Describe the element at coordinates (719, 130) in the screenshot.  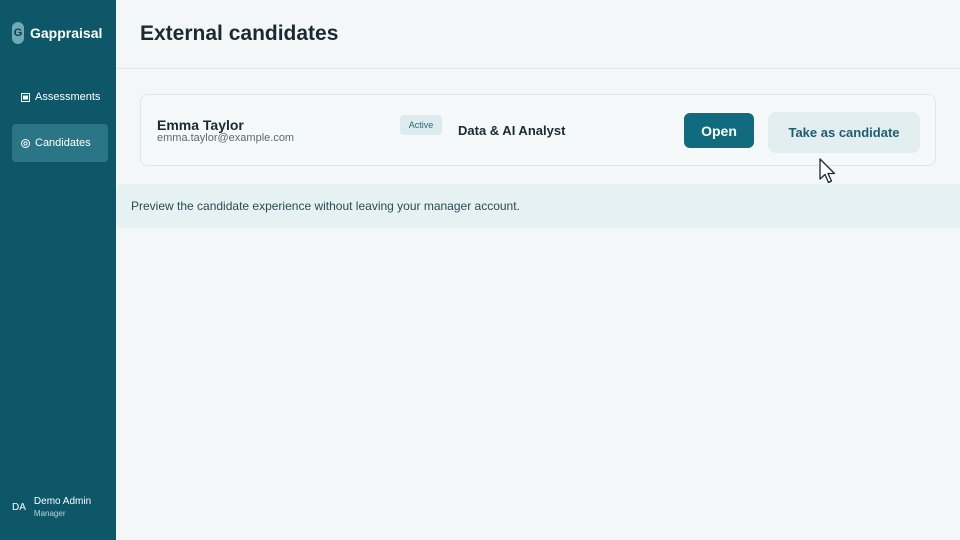
I see `open-button: Open` at that location.